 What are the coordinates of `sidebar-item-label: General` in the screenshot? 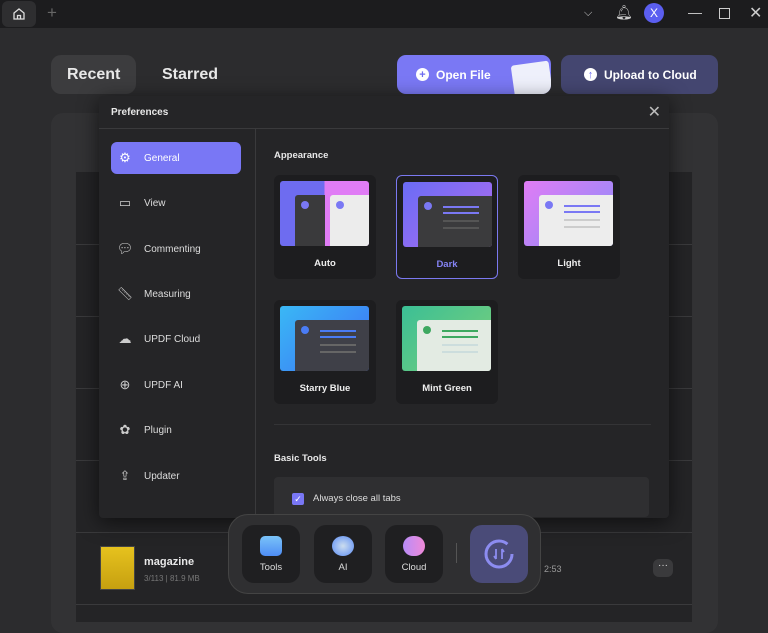 It's located at (162, 158).